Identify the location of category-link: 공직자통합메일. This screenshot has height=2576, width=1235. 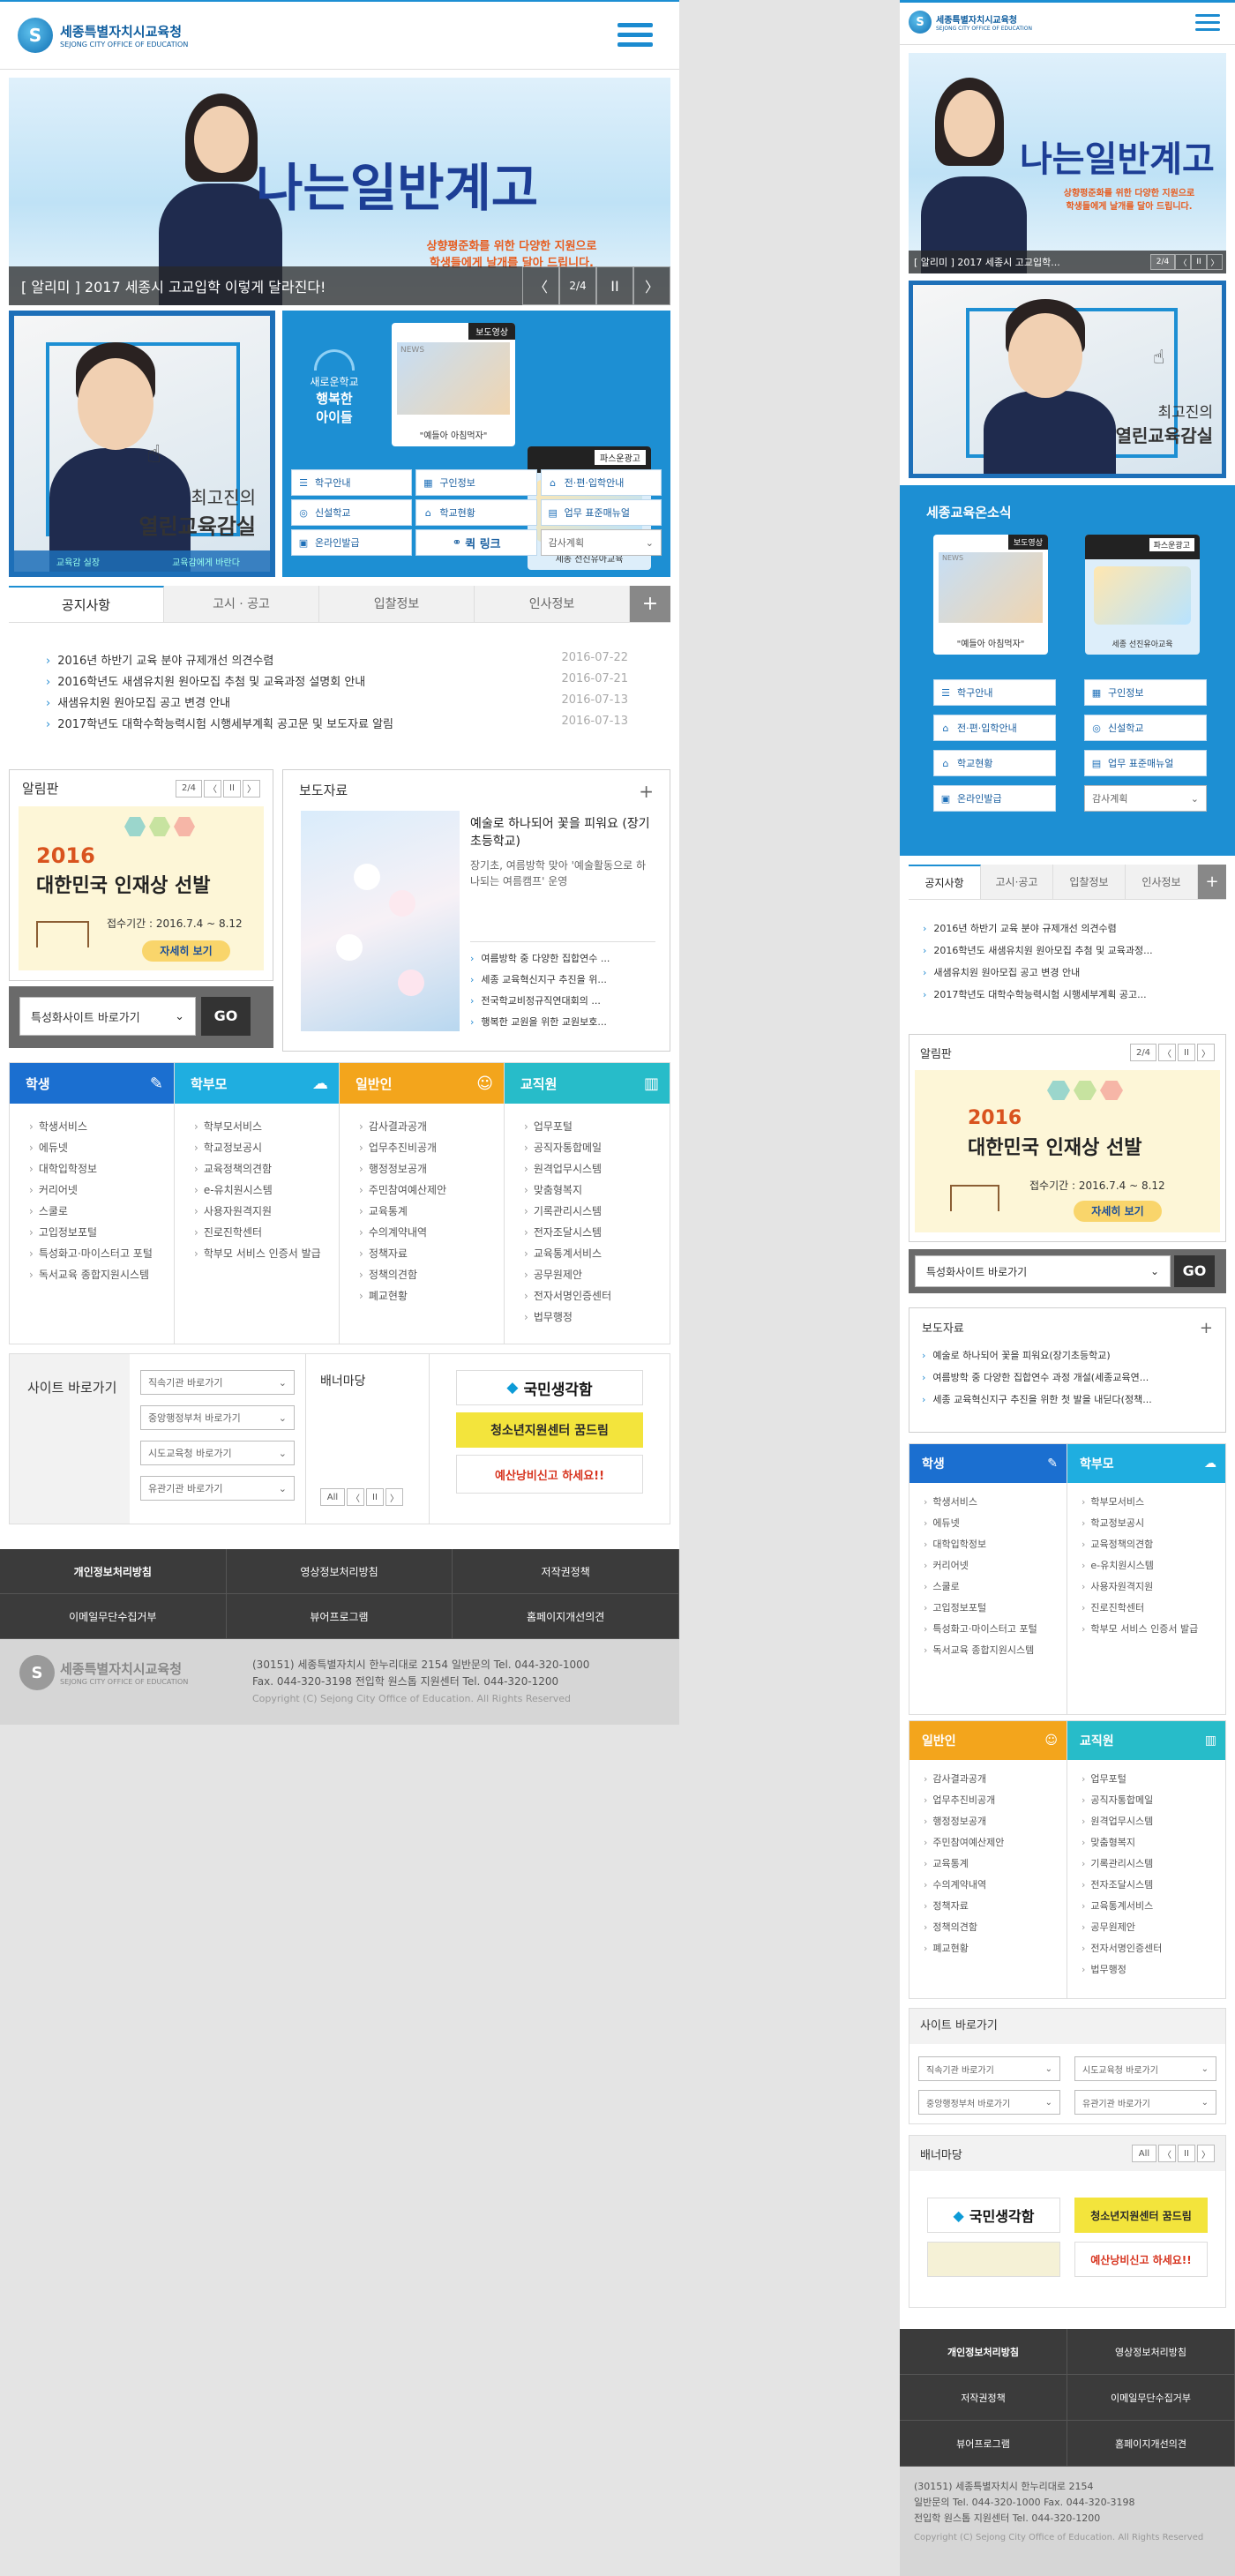
(597, 1148).